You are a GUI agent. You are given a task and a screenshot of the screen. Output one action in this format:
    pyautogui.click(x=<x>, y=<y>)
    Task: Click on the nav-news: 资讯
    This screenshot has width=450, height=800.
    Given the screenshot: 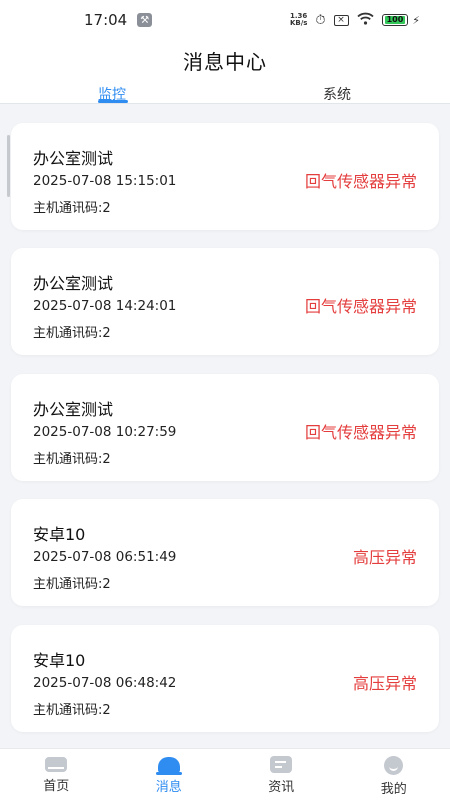 What is the action you would take?
    pyautogui.click(x=281, y=774)
    